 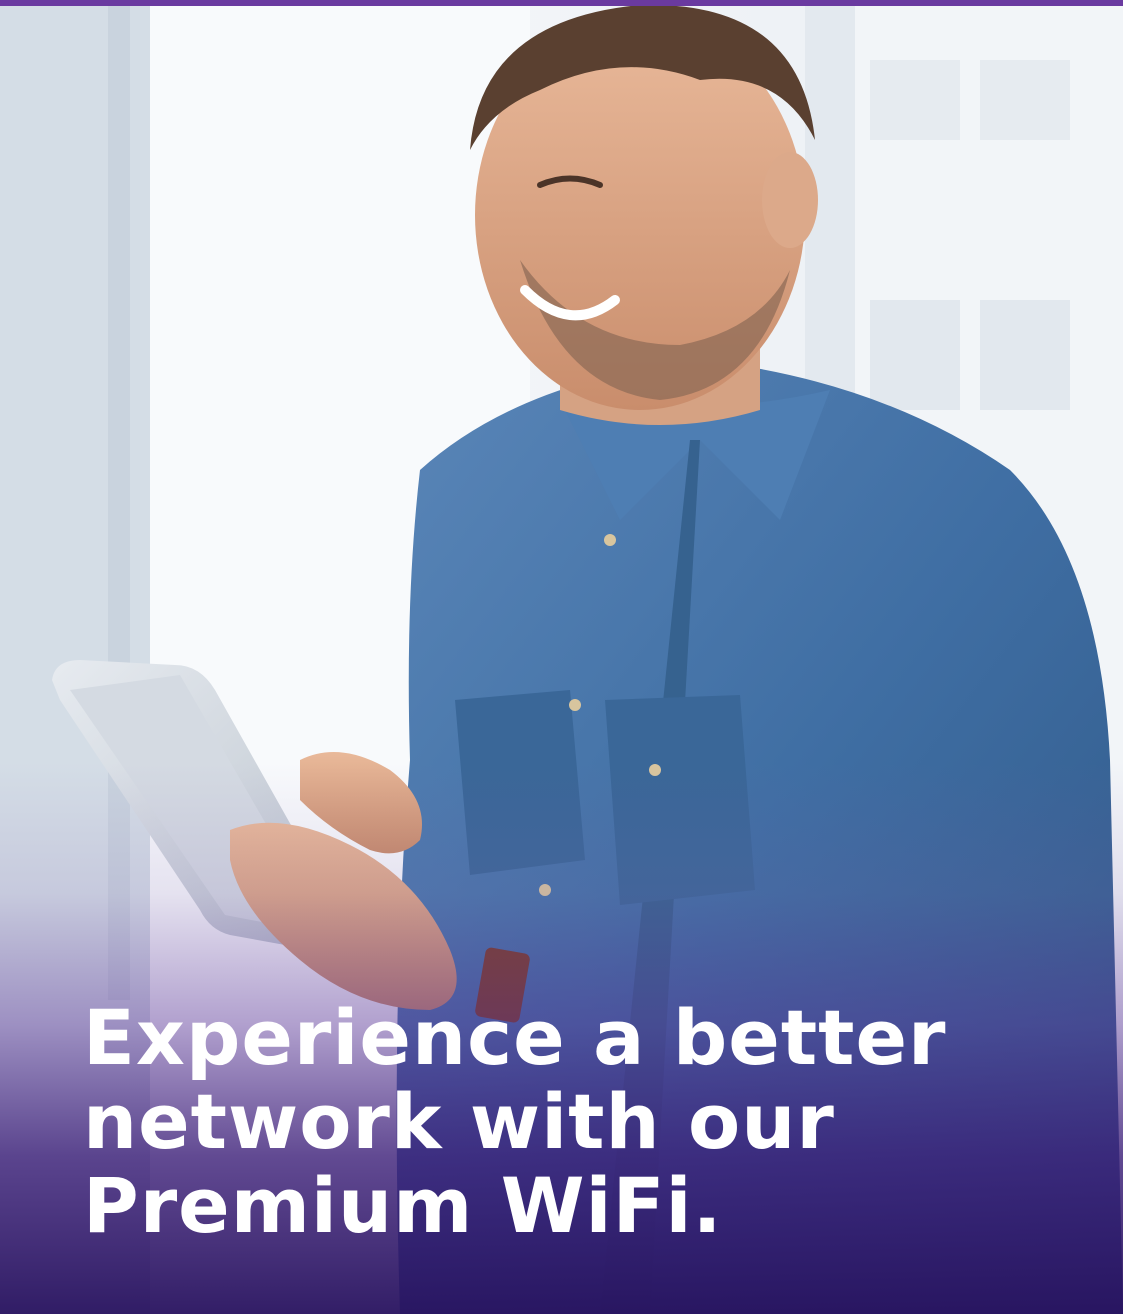 What do you see at coordinates (515, 1037) in the screenshot?
I see `headline-line-1: Experience a better` at bounding box center [515, 1037].